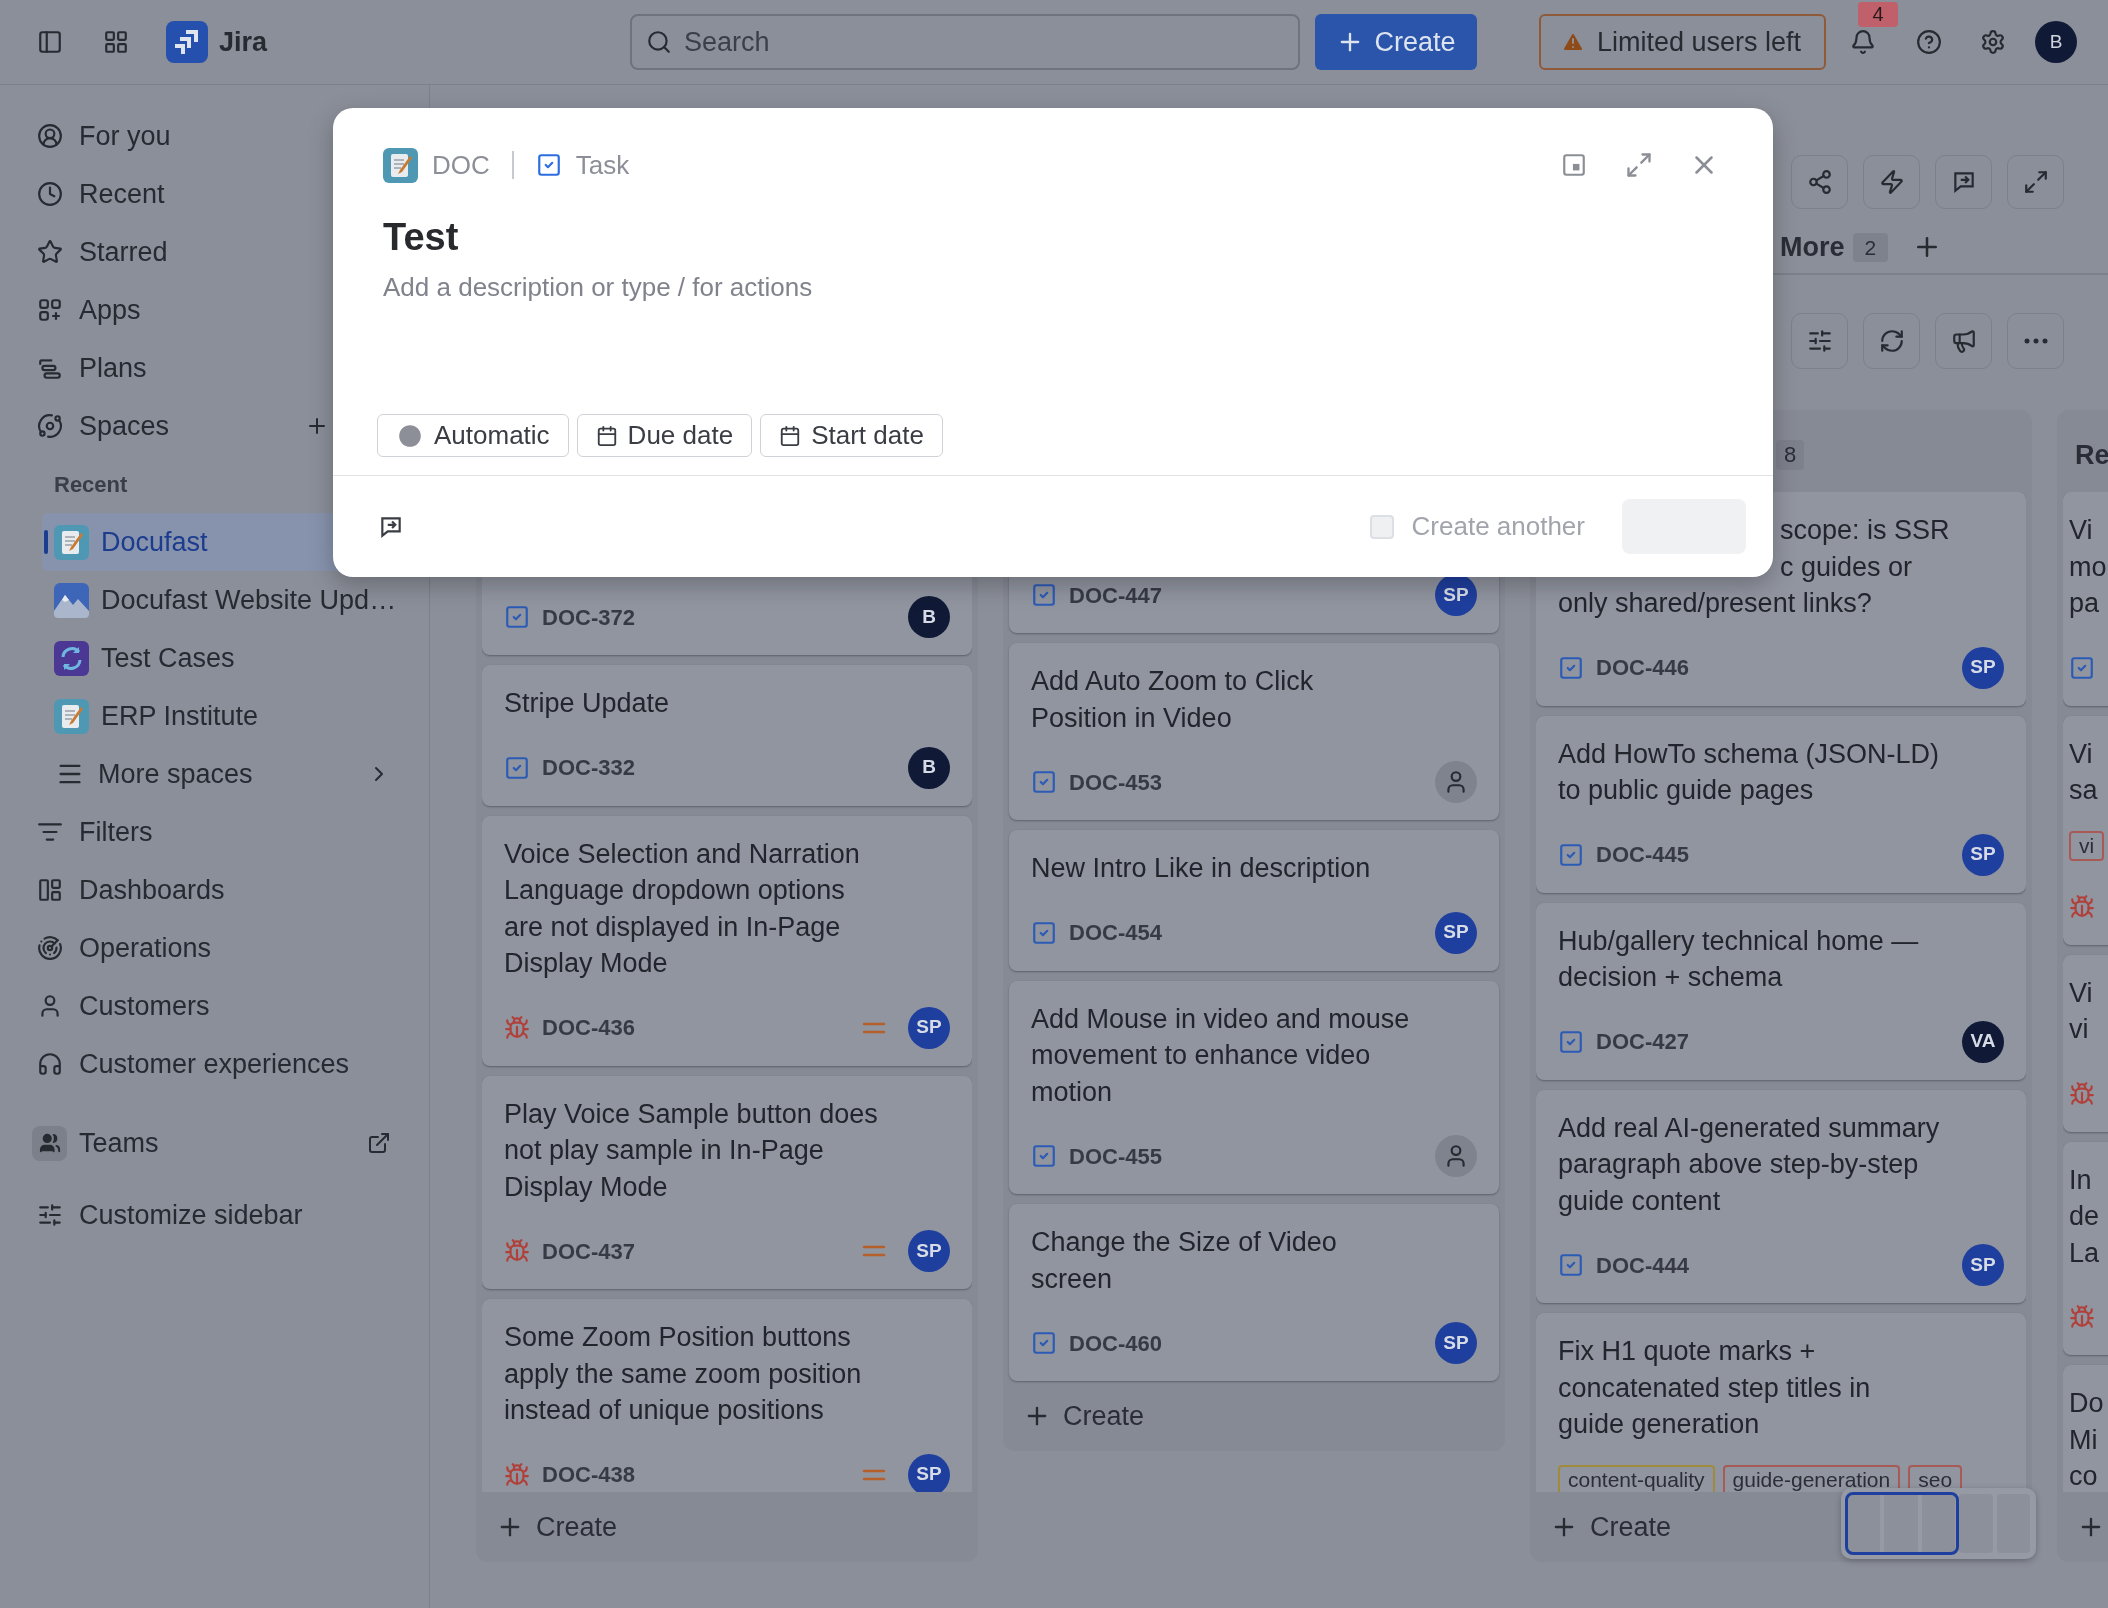 The image size is (2108, 1608). What do you see at coordinates (1642, 667) in the screenshot?
I see `issue-key: DOC-446` at bounding box center [1642, 667].